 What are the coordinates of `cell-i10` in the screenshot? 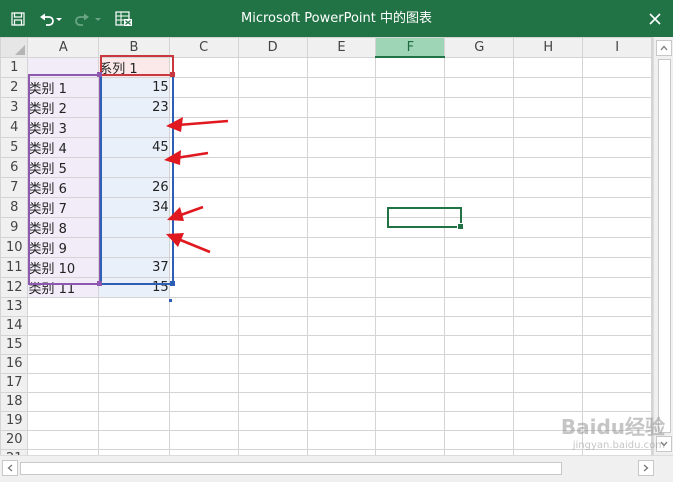 It's located at (617, 247).